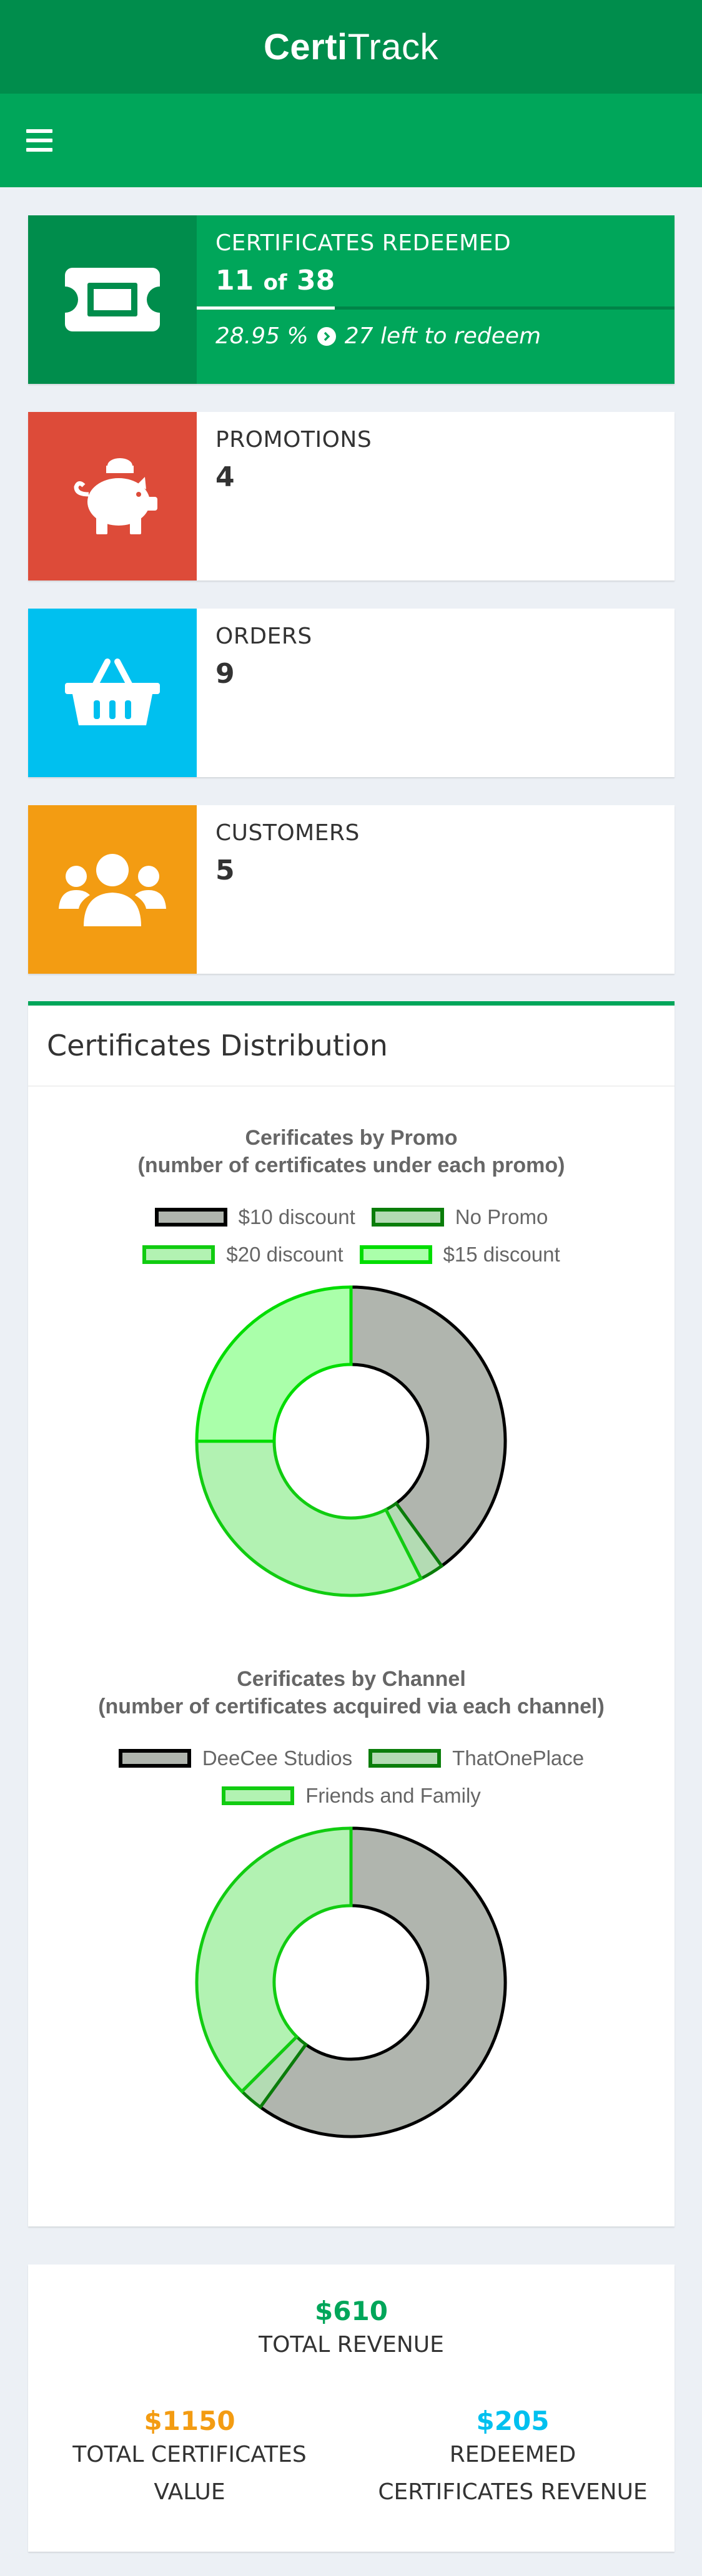 This screenshot has height=2576, width=702. I want to click on legend-item: $15 discount, so click(459, 1254).